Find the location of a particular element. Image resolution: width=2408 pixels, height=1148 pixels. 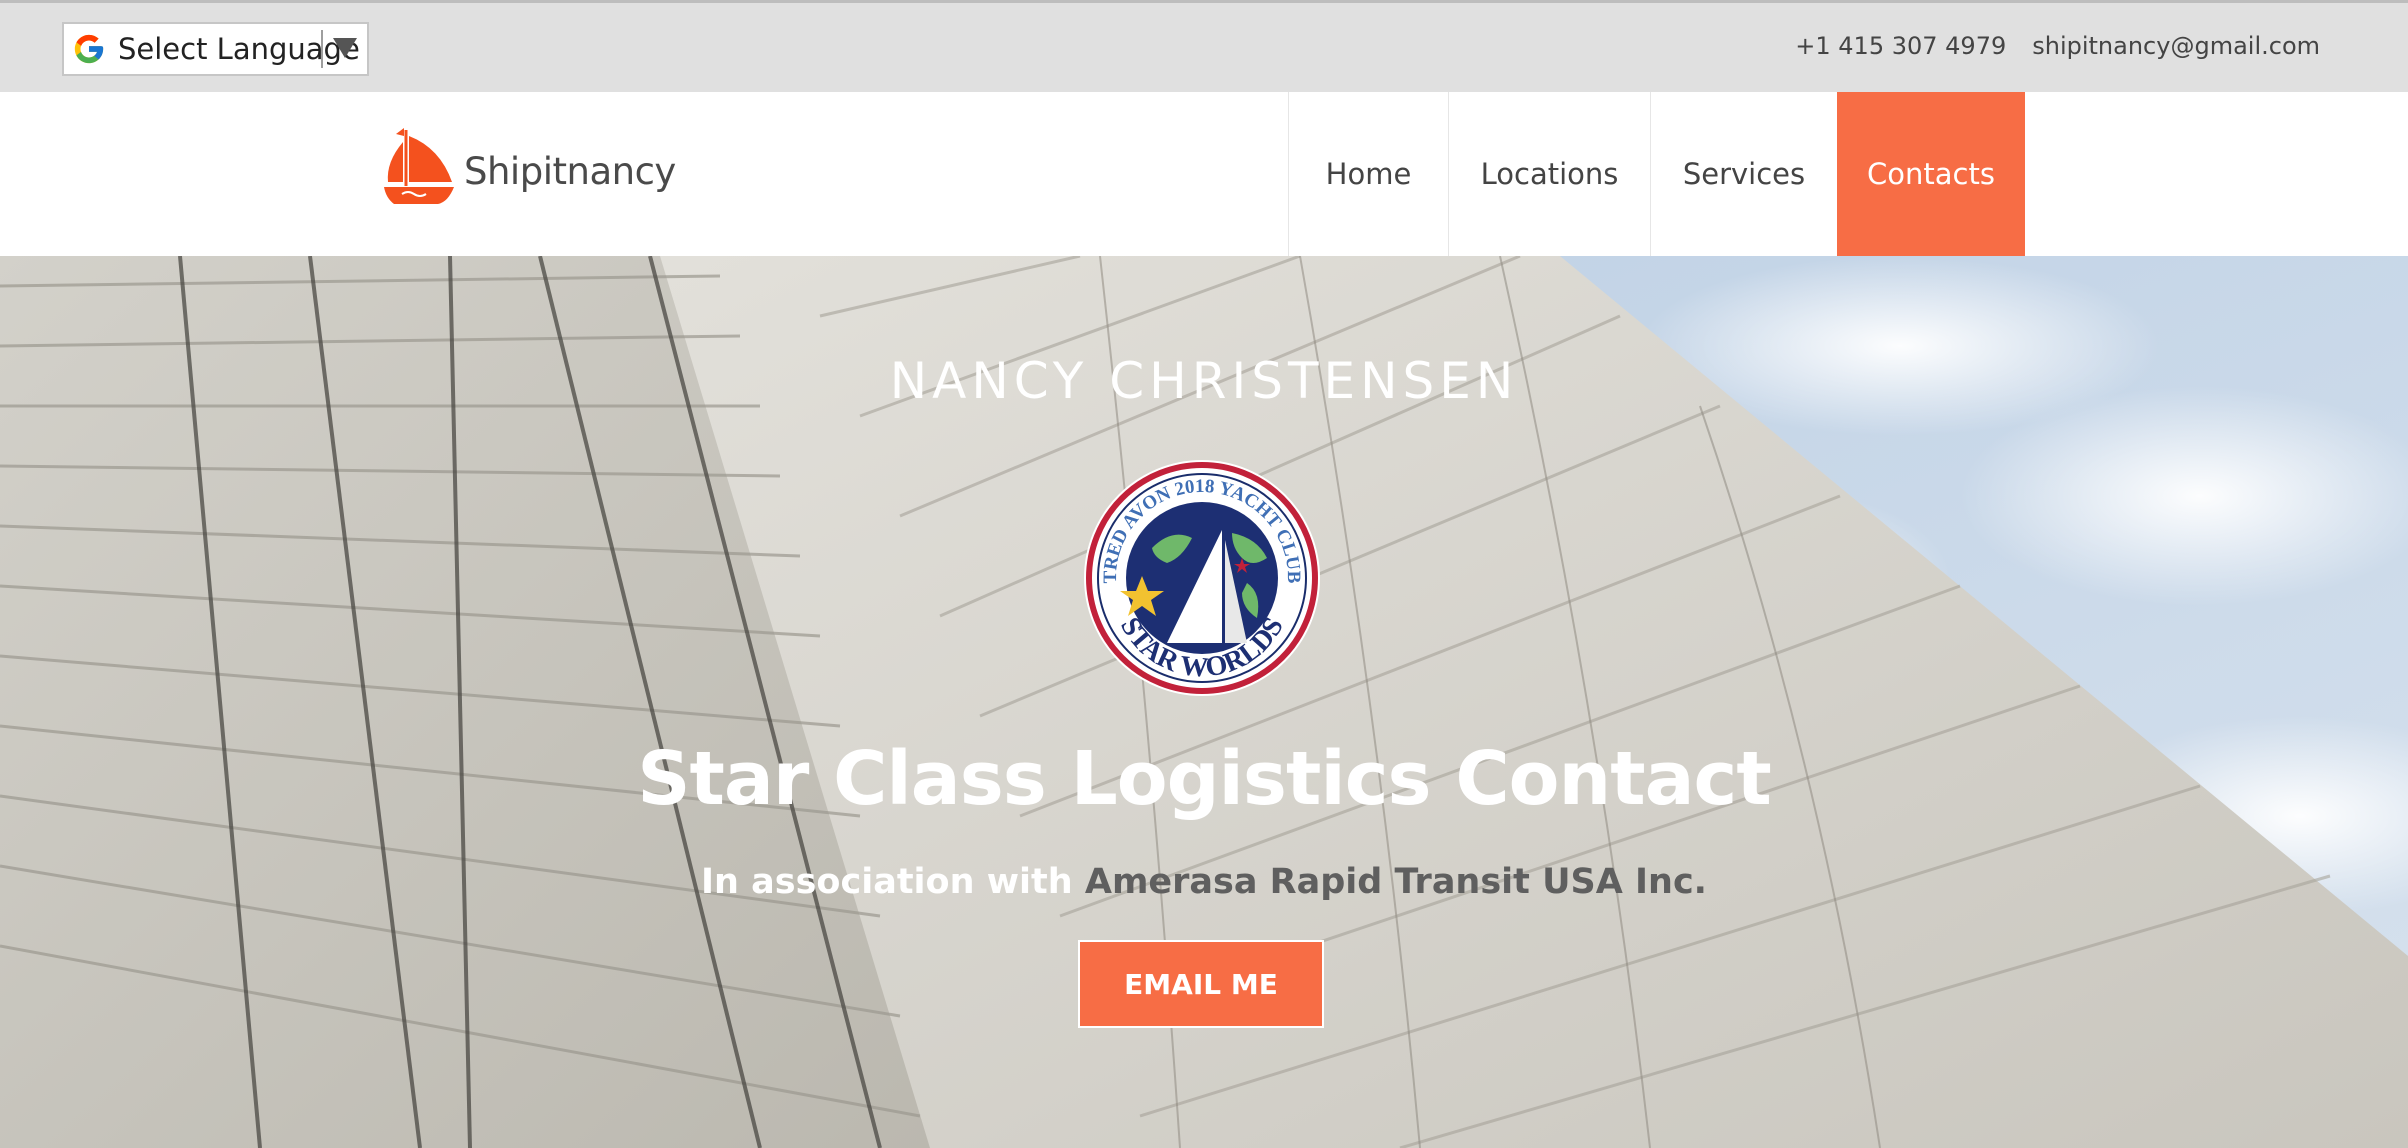

brand-name: Shipitnancy is located at coordinates (570, 171).